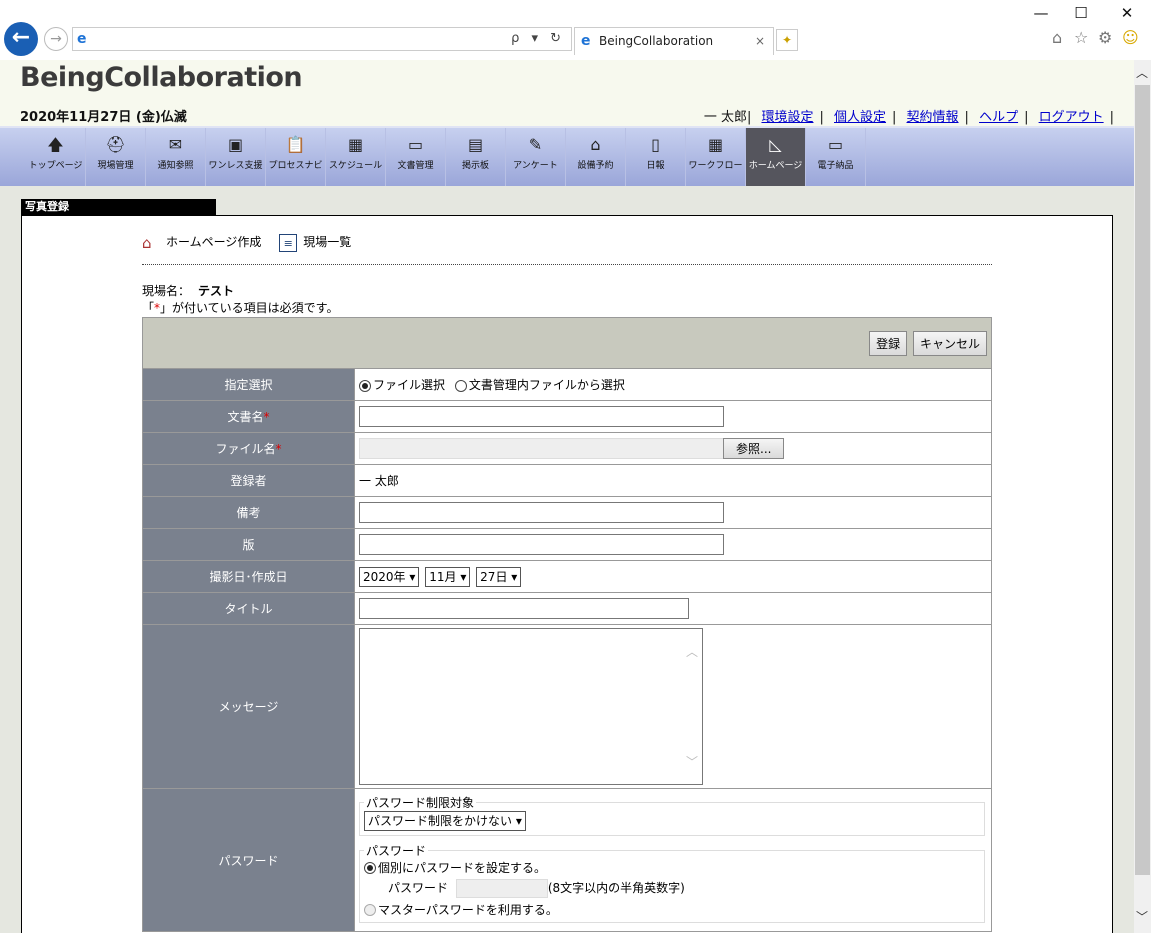 The image size is (1151, 933). I want to click on radio-master-password, so click(370, 910).